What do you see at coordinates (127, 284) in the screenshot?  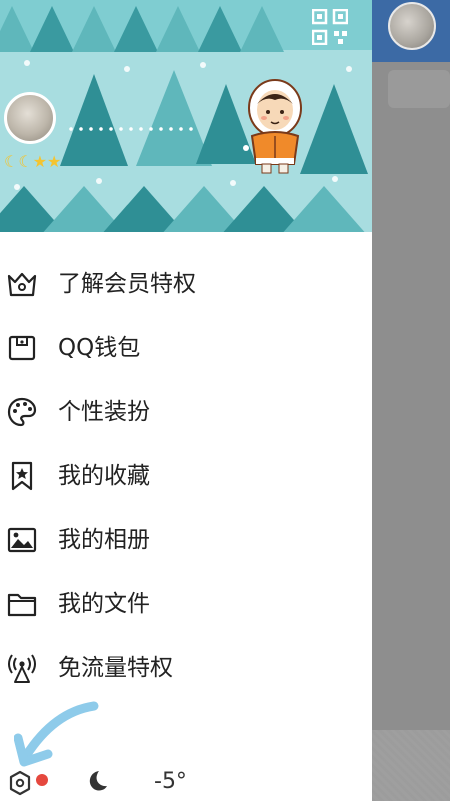 I see `menu-item-label: 了解会员特权` at bounding box center [127, 284].